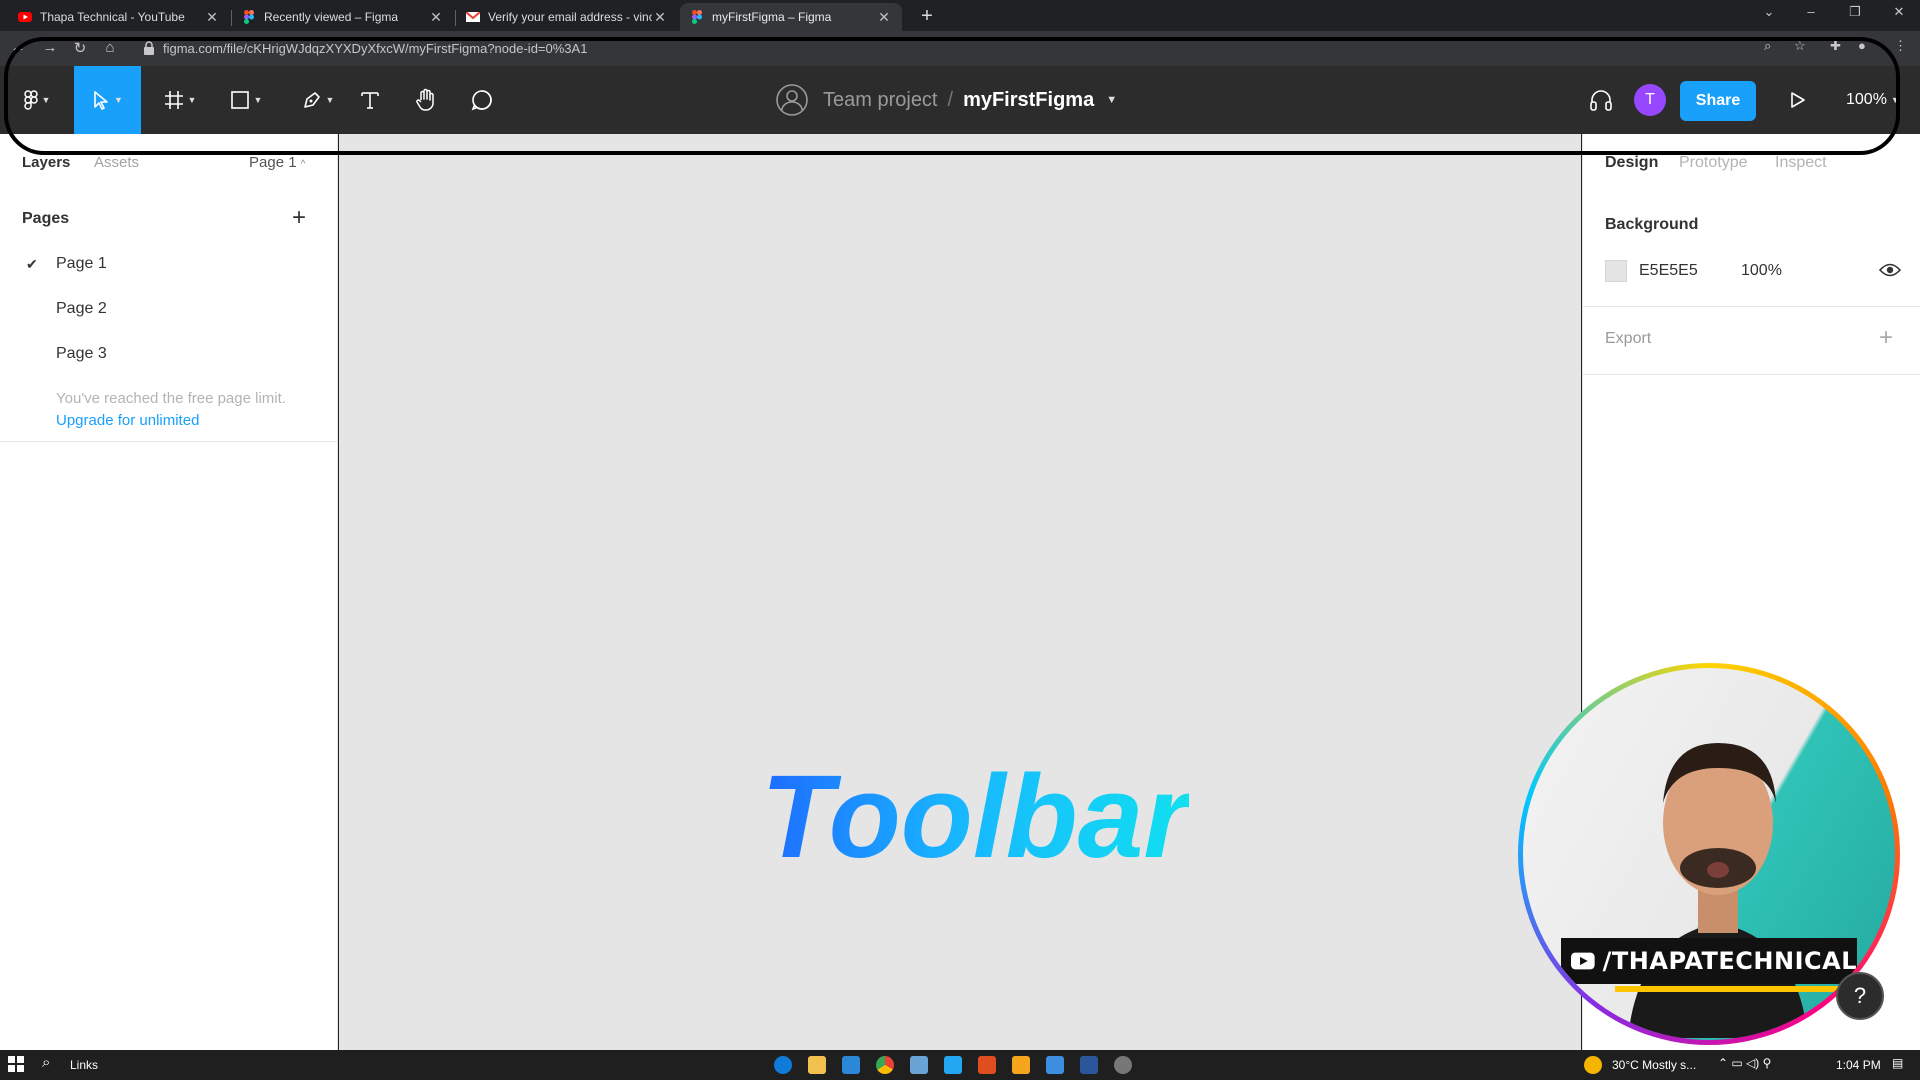  What do you see at coordinates (1055, 1065) in the screenshot?
I see `notepad-icon` at bounding box center [1055, 1065].